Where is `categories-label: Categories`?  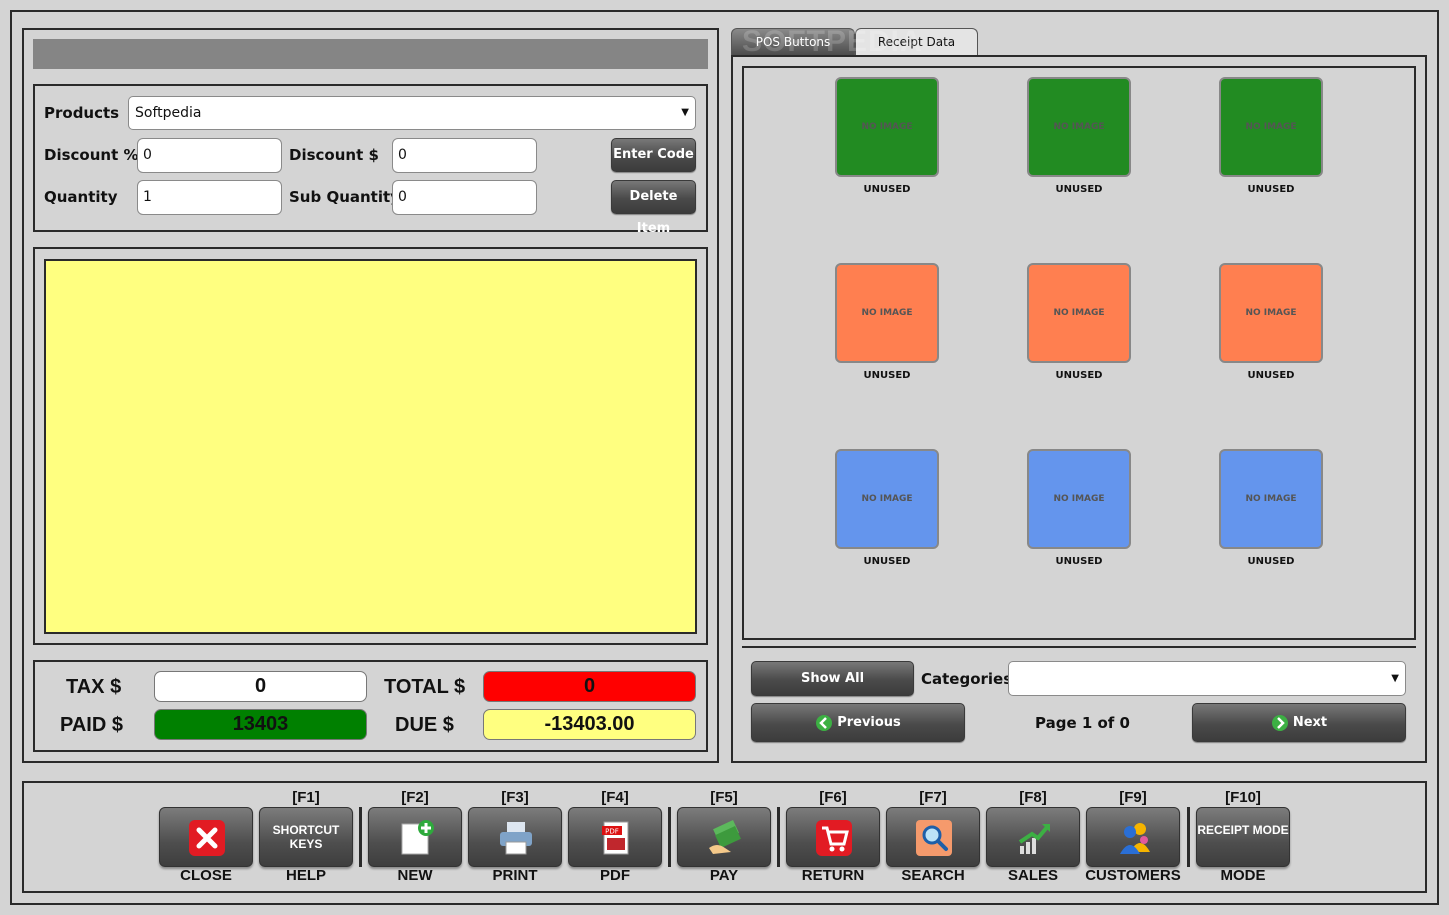 categories-label: Categories is located at coordinates (967, 679).